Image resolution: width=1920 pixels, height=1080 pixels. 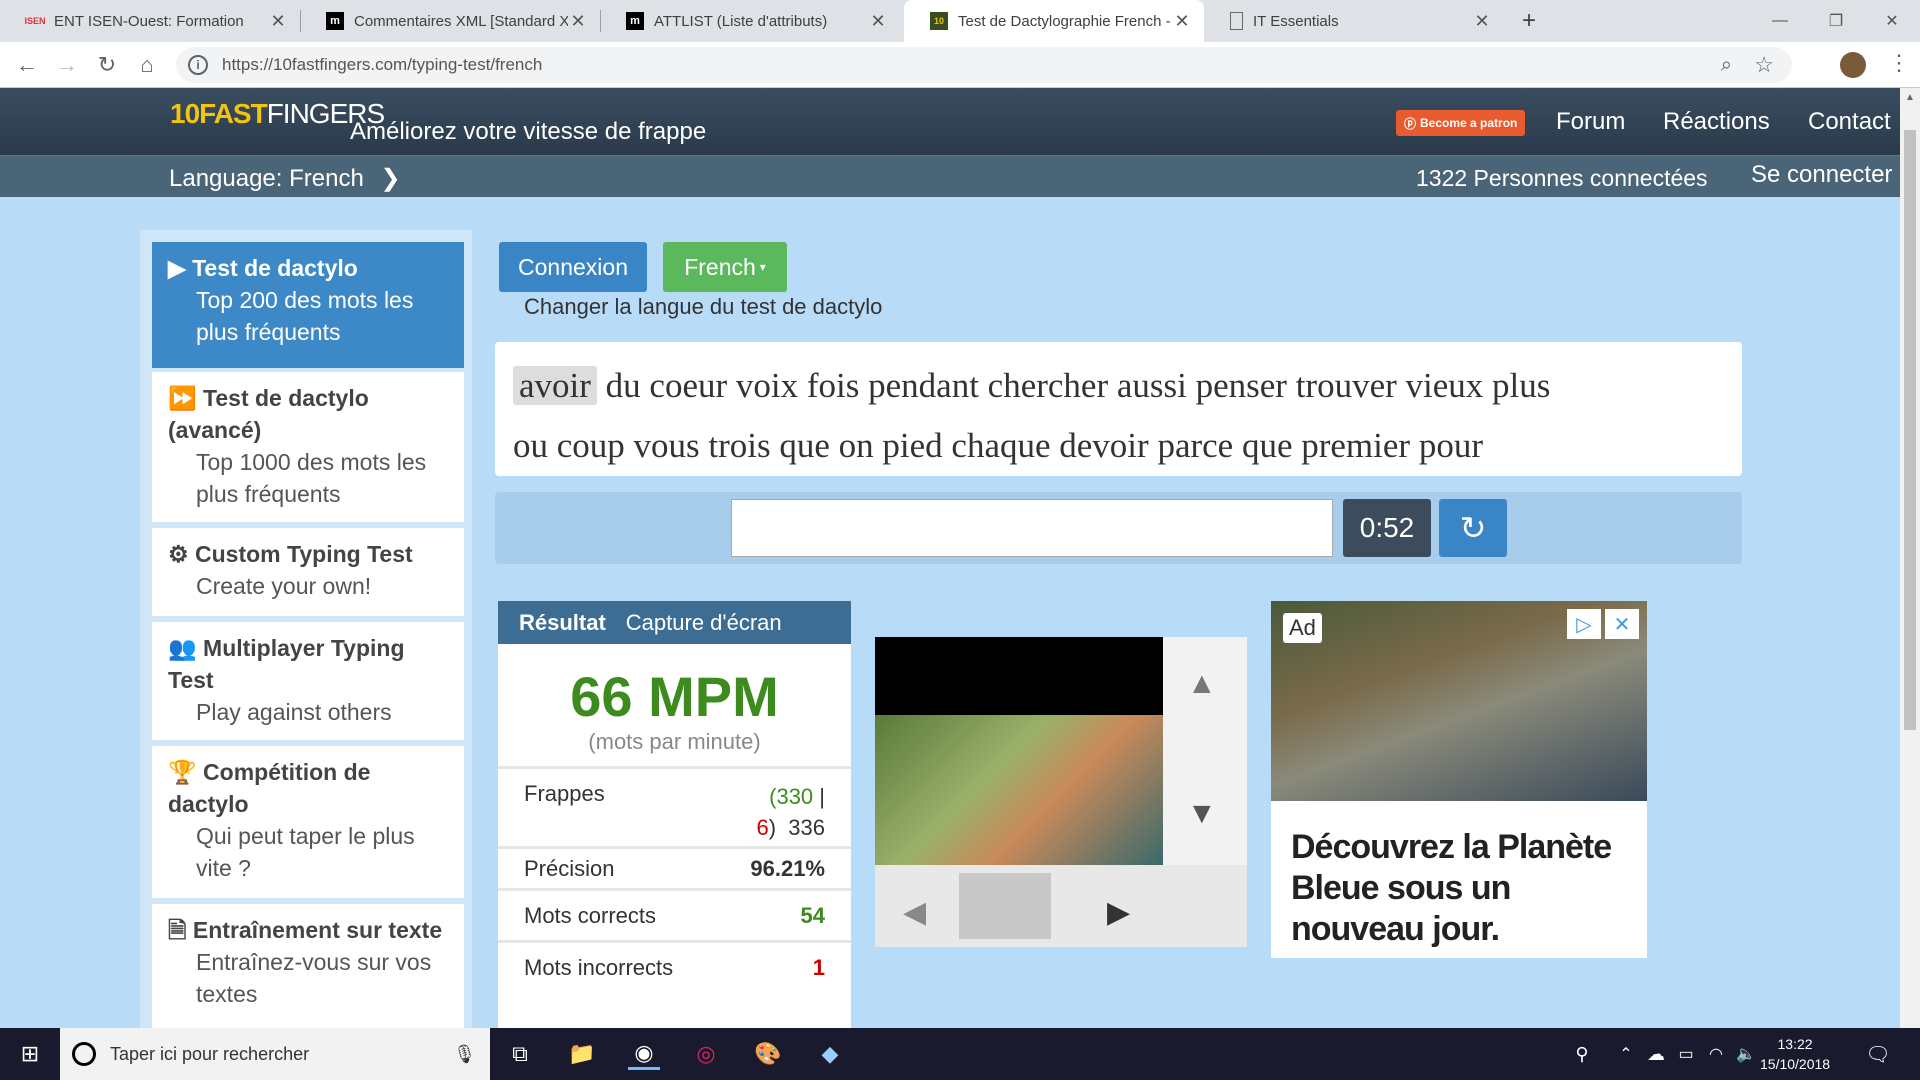 What do you see at coordinates (1795, 1054) in the screenshot?
I see `system-clock: 13:22 15/10/2018` at bounding box center [1795, 1054].